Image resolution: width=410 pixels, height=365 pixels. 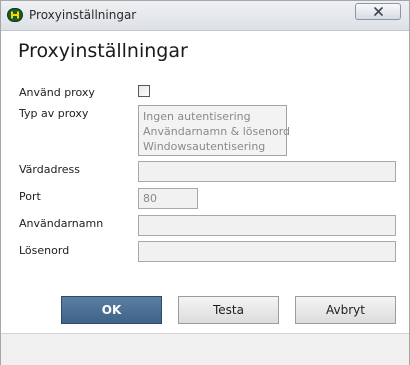 I want to click on proxy-type-label: Typ av proxy, so click(x=54, y=113).